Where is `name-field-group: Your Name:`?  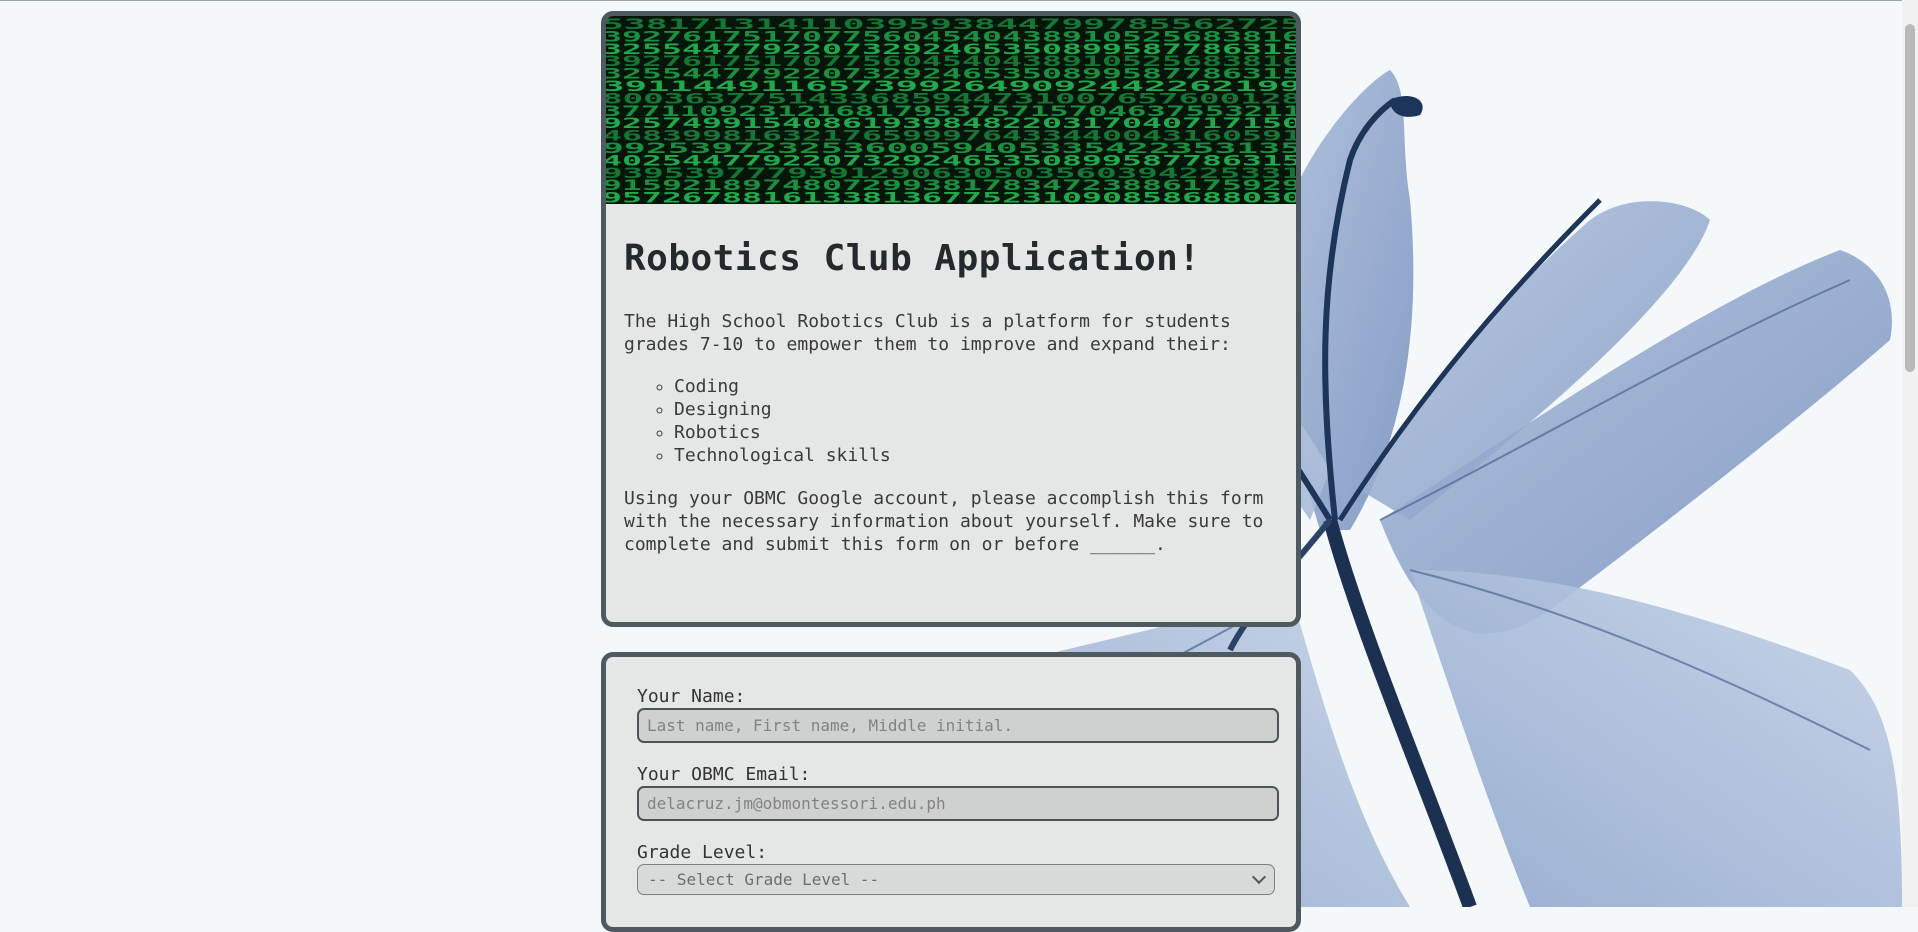
name-field-group: Your Name: is located at coordinates (959, 715).